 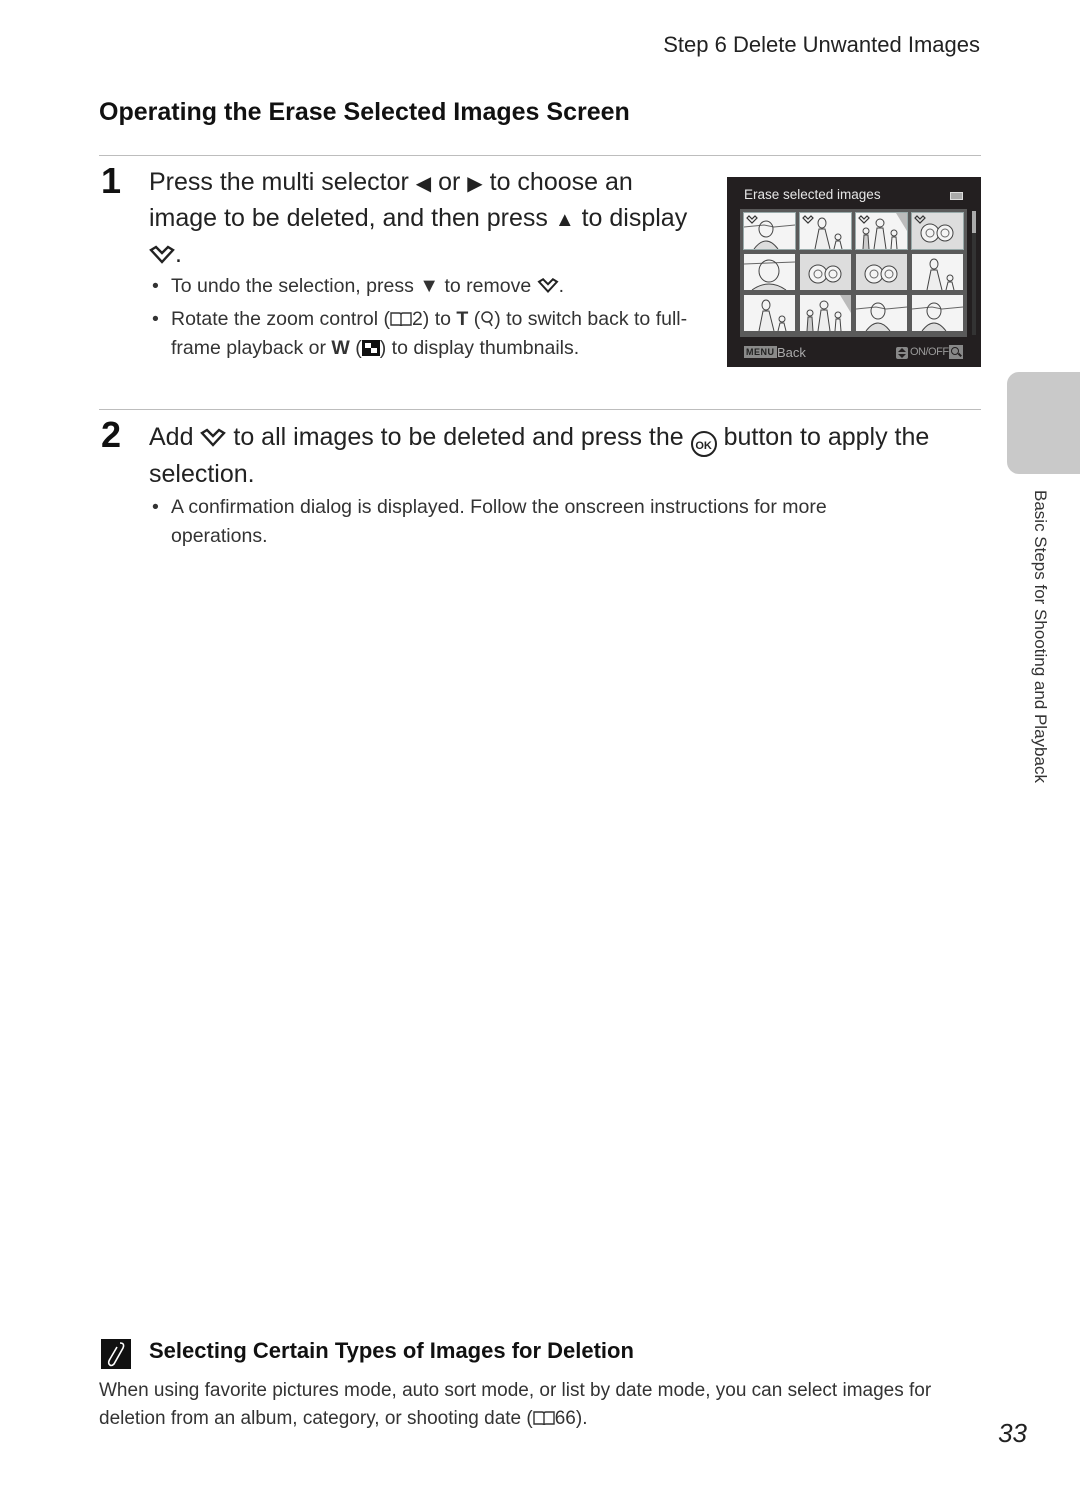 I want to click on step-number: 2, so click(x=111, y=434).